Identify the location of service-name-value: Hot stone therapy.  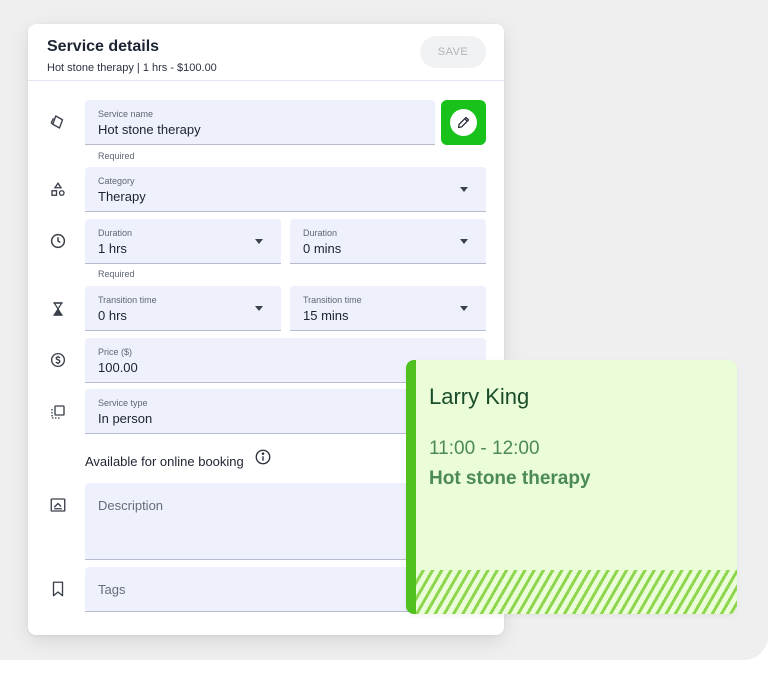
(149, 129).